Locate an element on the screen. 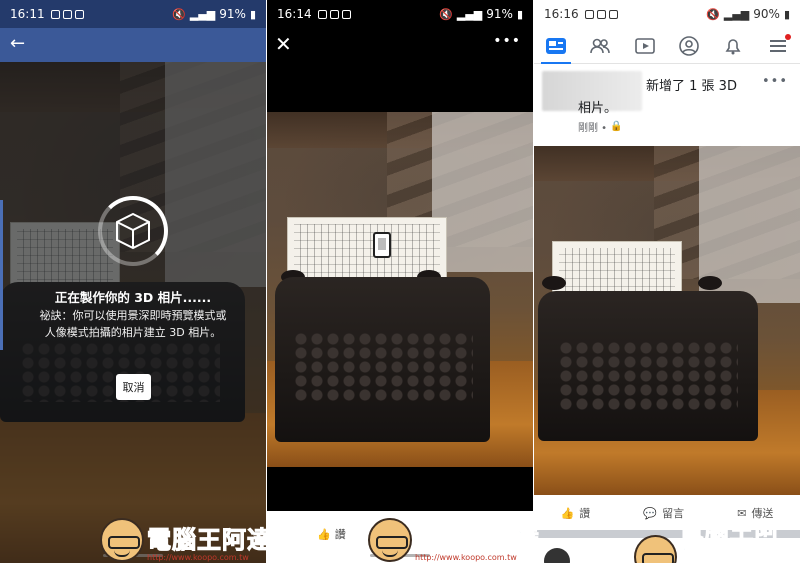 Image resolution: width=800 pixels, height=563 pixels. status-time: 16:11 is located at coordinates (27, 14).